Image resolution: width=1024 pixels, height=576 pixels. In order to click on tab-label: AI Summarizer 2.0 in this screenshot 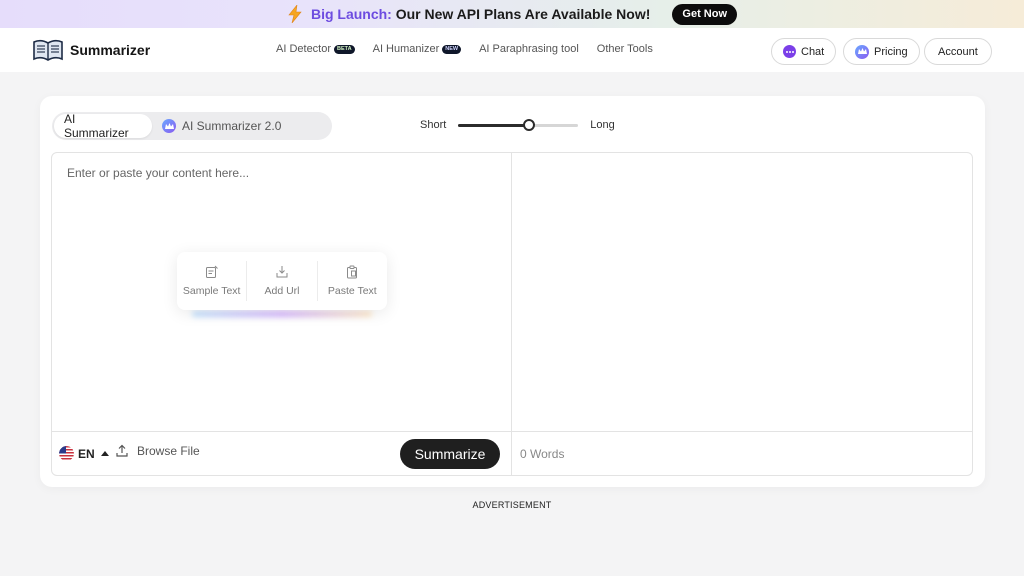, I will do `click(232, 126)`.